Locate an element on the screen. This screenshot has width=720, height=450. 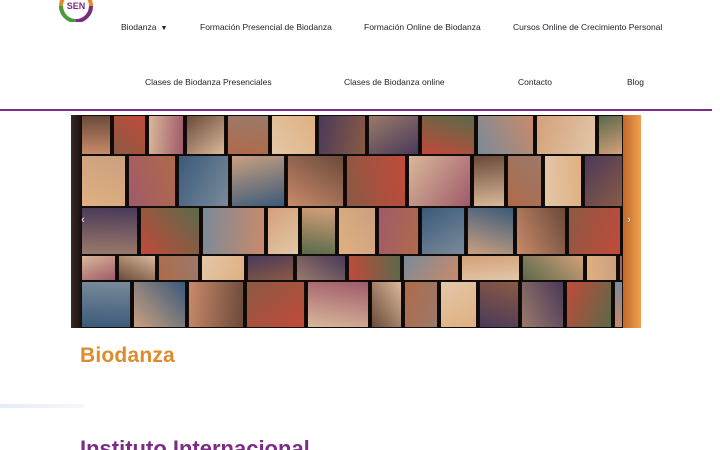
nav-item-formacion-online: Formación Online de Biodanza is located at coordinates (422, 27).